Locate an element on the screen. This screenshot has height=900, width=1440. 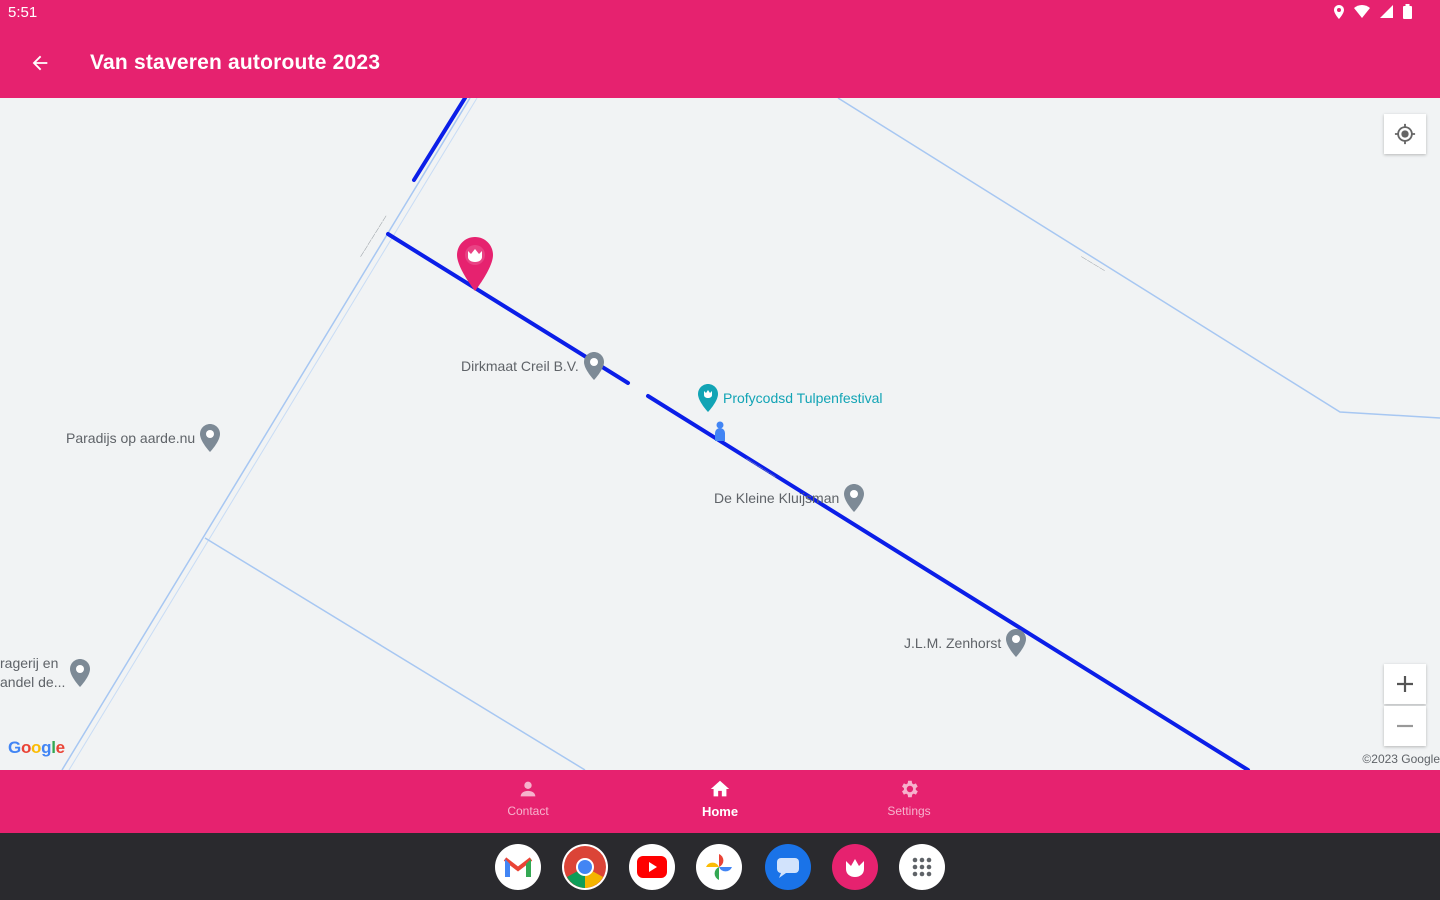
poi-zenhorst: J.L.M. Zenhorst is located at coordinates (965, 643).